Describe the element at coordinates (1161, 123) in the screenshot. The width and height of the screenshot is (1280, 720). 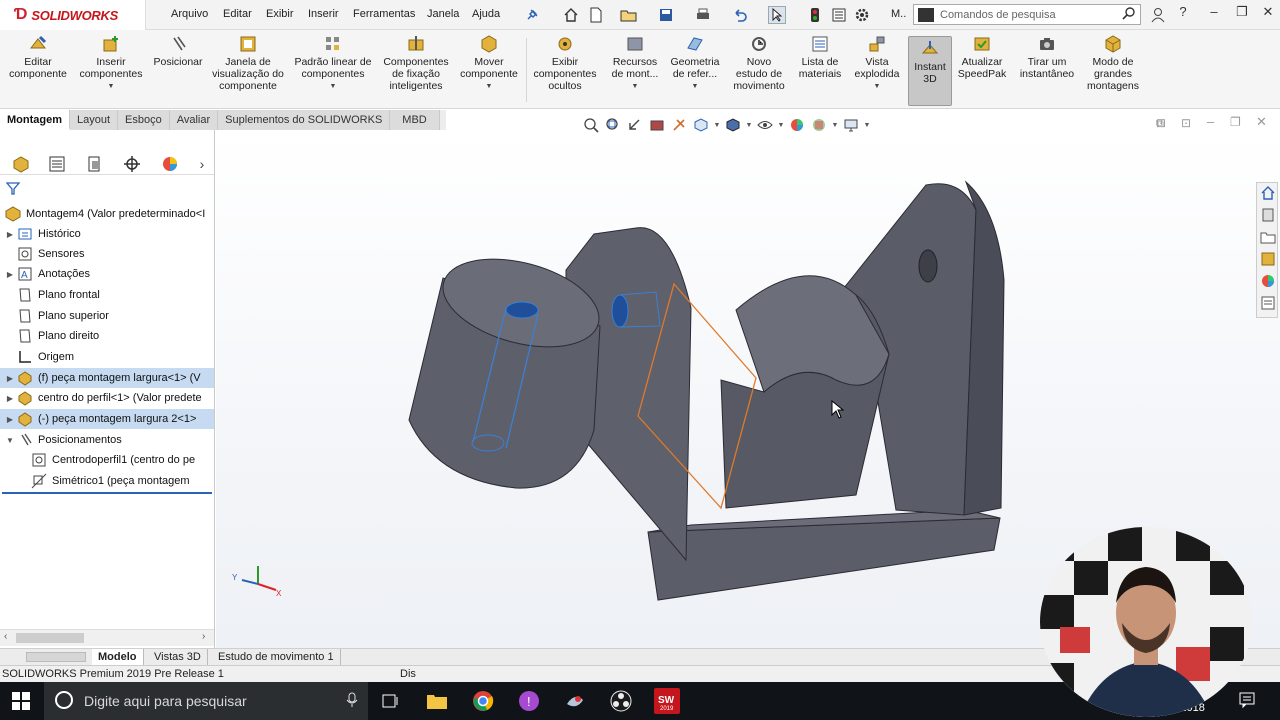
I see `viewport-split-left-icon: ⊡` at that location.